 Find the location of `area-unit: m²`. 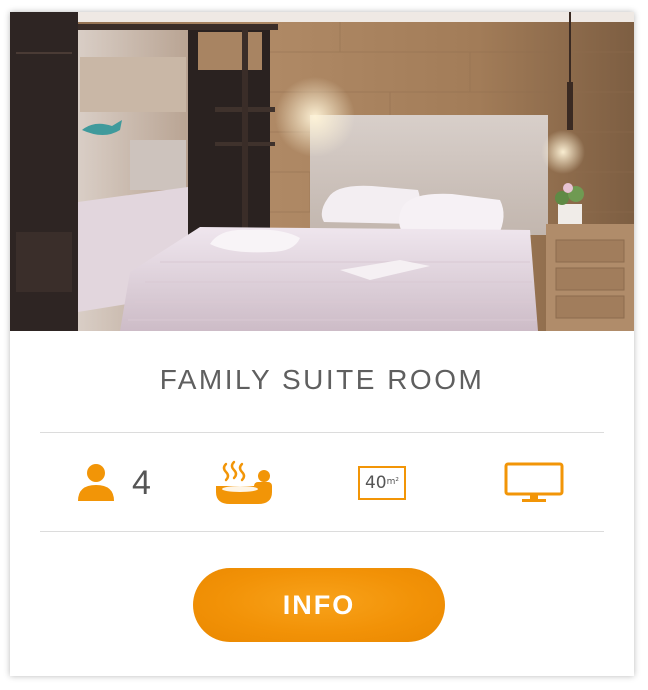

area-unit: m² is located at coordinates (392, 482).